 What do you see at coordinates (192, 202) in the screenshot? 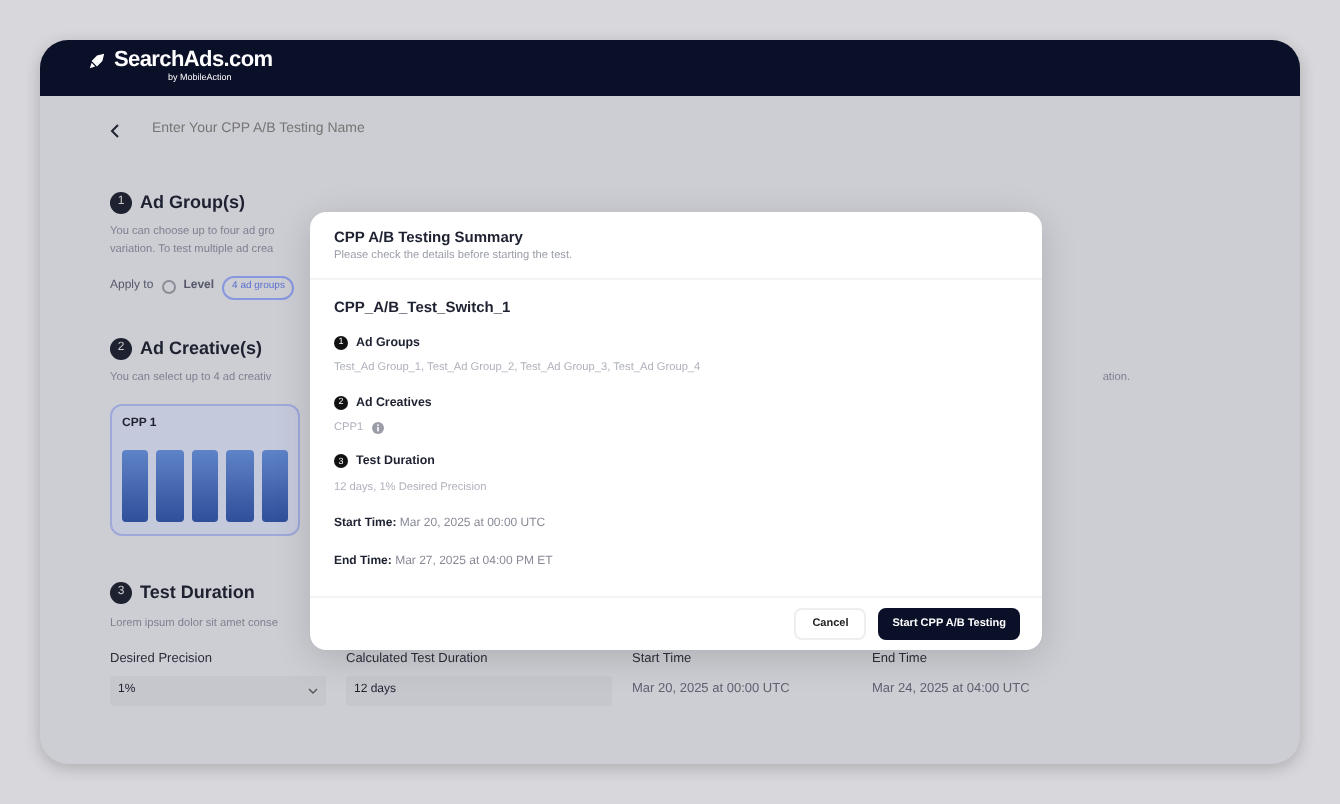
I see `section-title: Ad Group(s)` at bounding box center [192, 202].